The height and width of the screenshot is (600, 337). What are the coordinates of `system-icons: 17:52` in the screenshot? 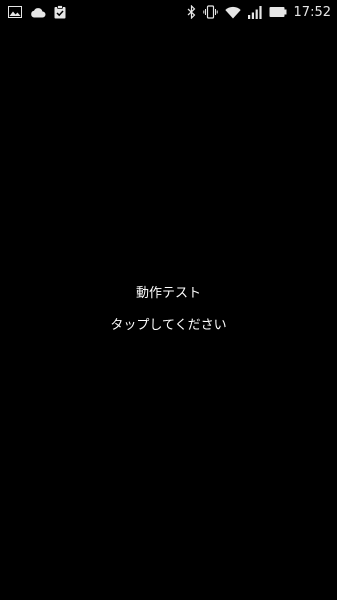 It's located at (255, 12).